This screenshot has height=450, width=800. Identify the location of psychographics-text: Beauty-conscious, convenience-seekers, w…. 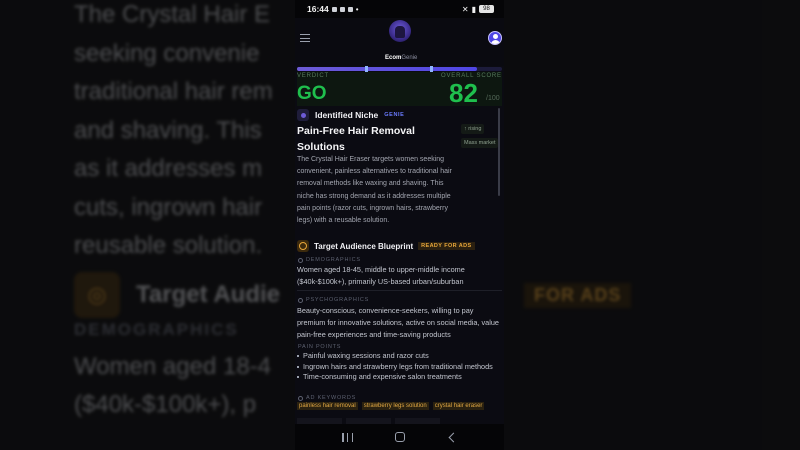
(398, 322).